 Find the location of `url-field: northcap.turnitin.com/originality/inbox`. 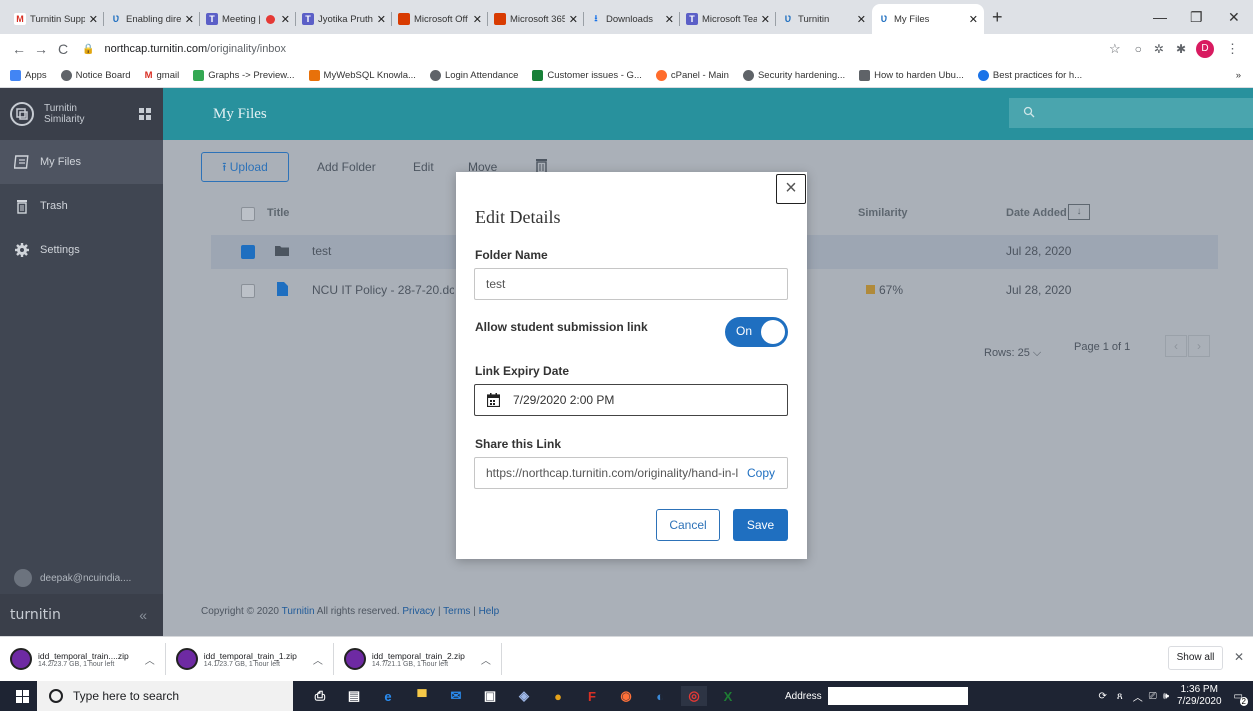

url-field: northcap.turnitin.com/originality/inbox is located at coordinates (195, 49).